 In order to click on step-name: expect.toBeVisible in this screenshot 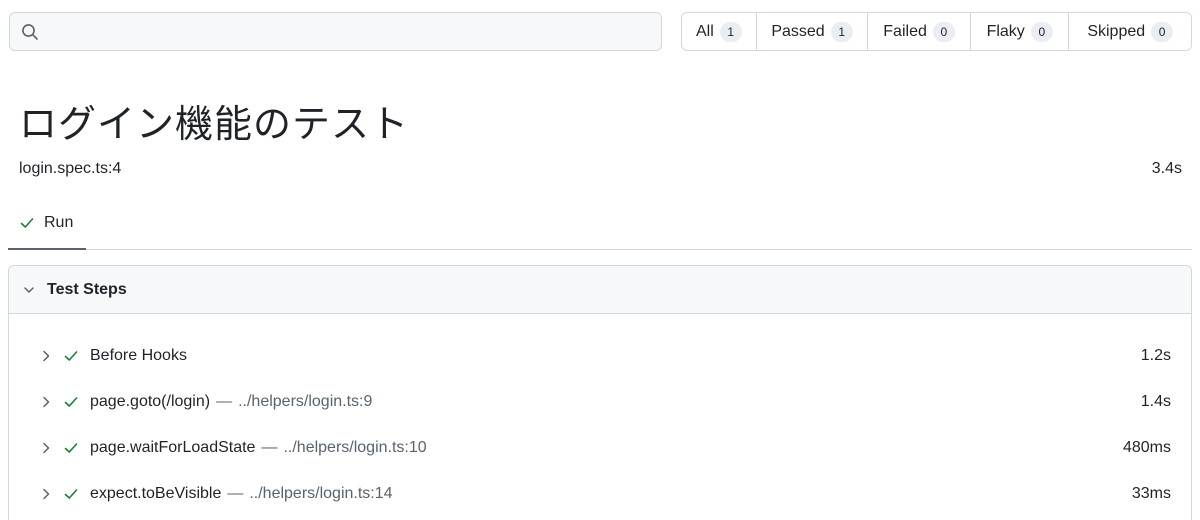, I will do `click(156, 493)`.